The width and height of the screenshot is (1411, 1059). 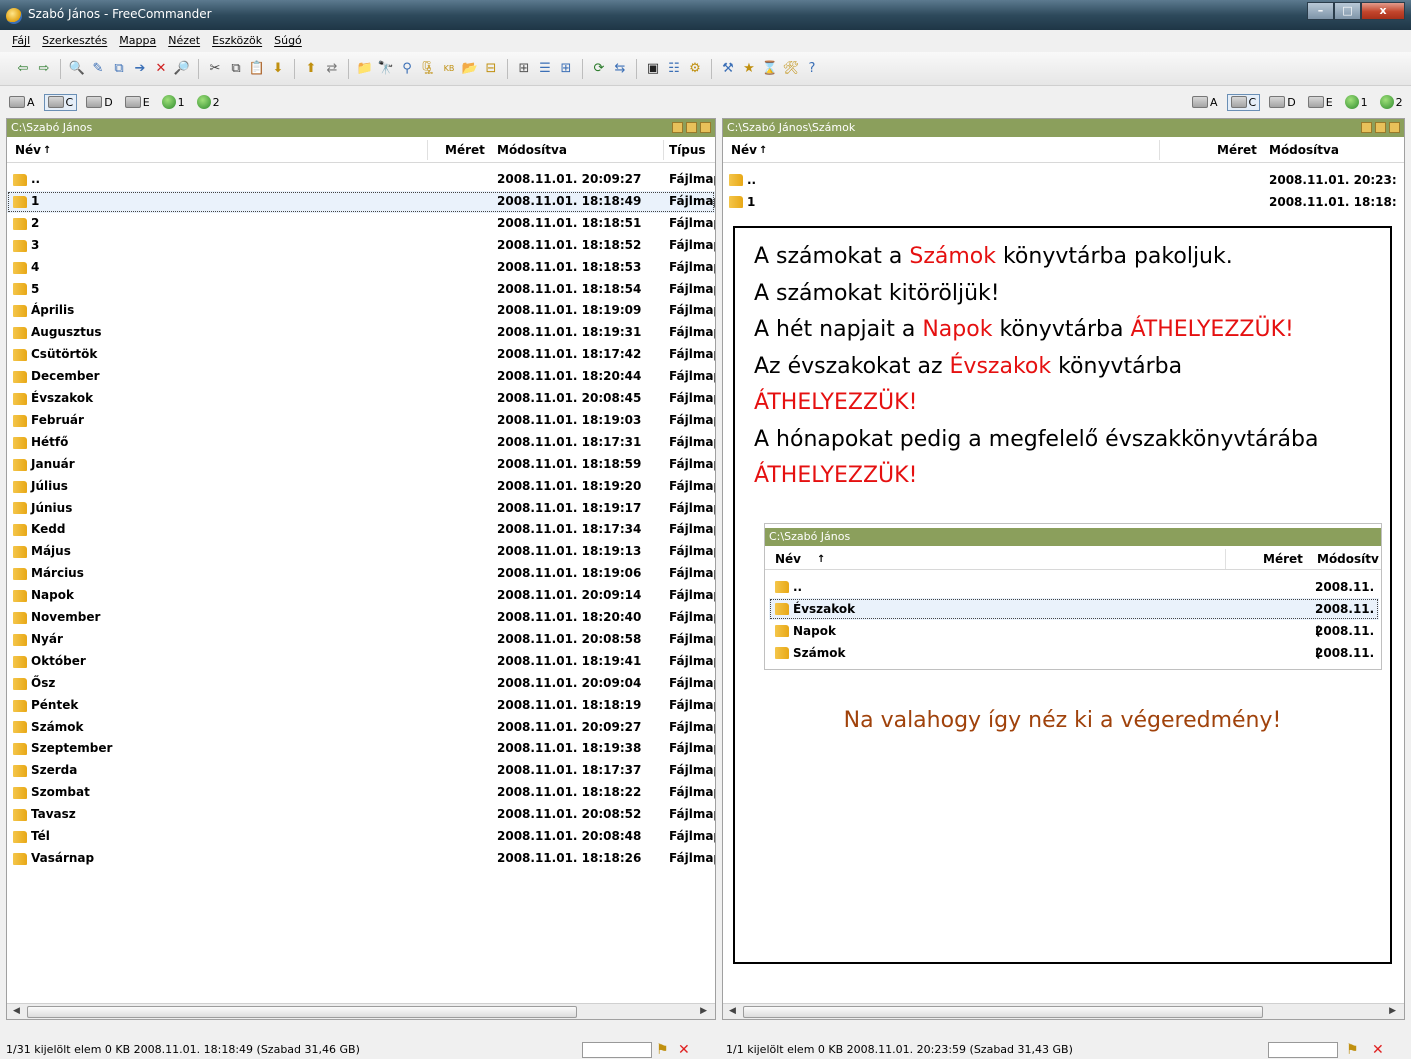 What do you see at coordinates (365, 69) in the screenshot?
I see `newfolder-icon: 📁` at bounding box center [365, 69].